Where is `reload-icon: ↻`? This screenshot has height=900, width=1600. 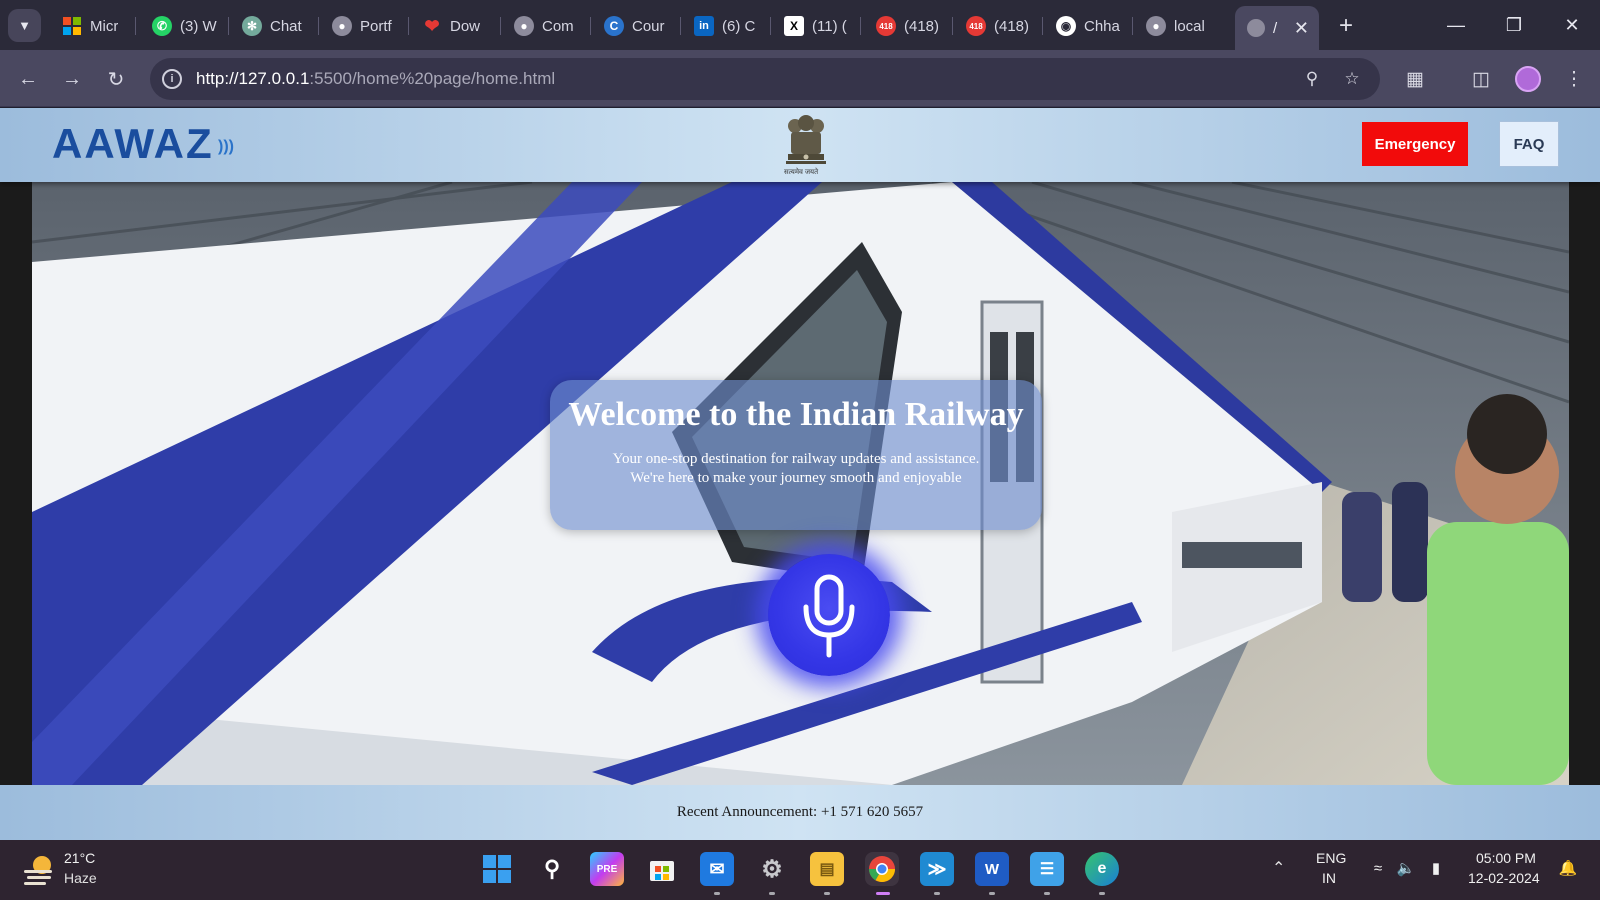
reload-icon: ↻ is located at coordinates (116, 79).